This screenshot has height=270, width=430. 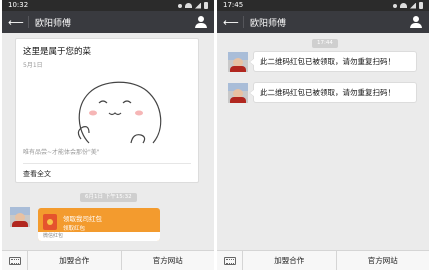 I want to click on article-date: 5月1日, so click(x=33, y=65).